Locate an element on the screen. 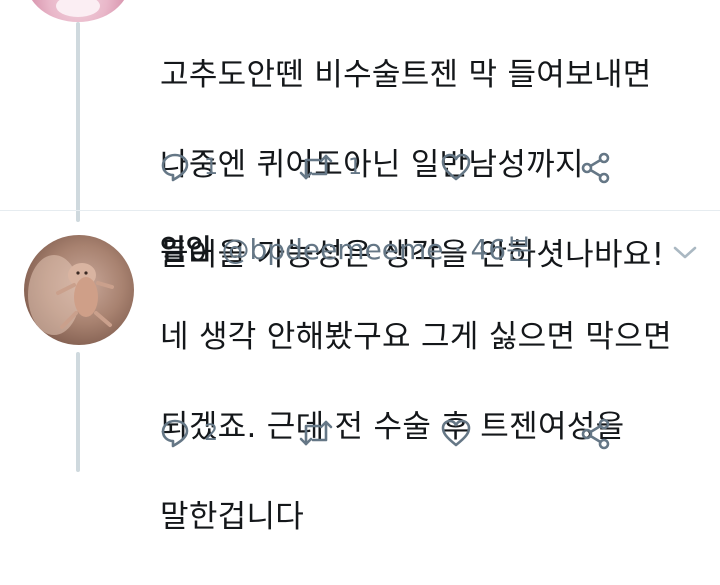  chevron-down-icon is located at coordinates (685, 253).